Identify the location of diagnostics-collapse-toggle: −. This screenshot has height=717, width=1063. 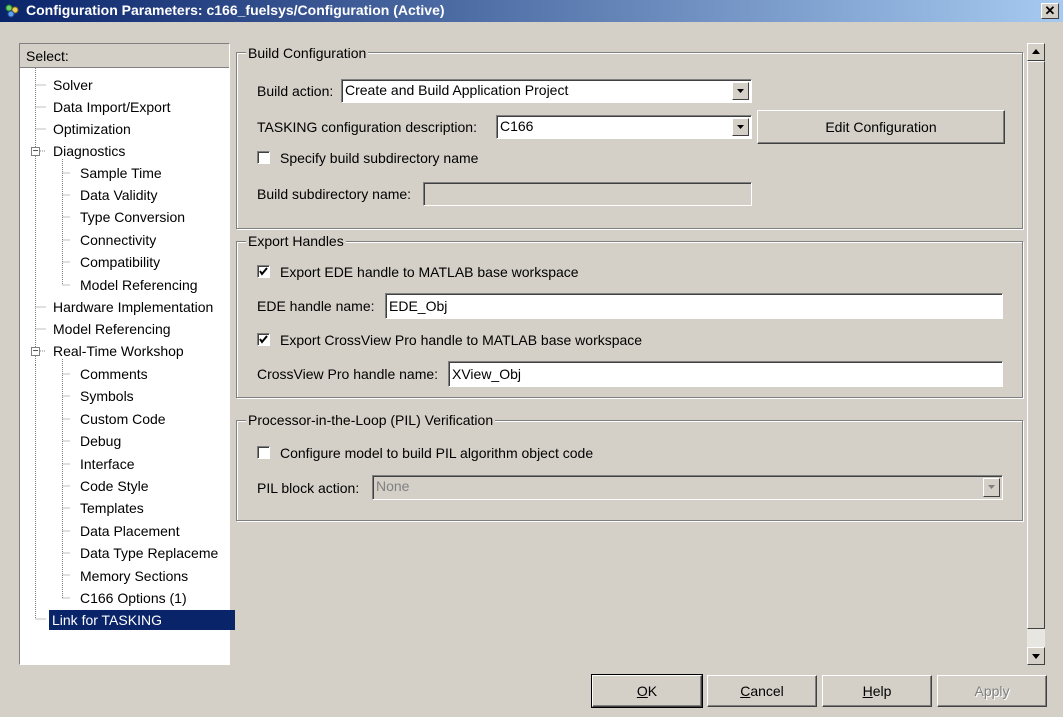
(35, 151).